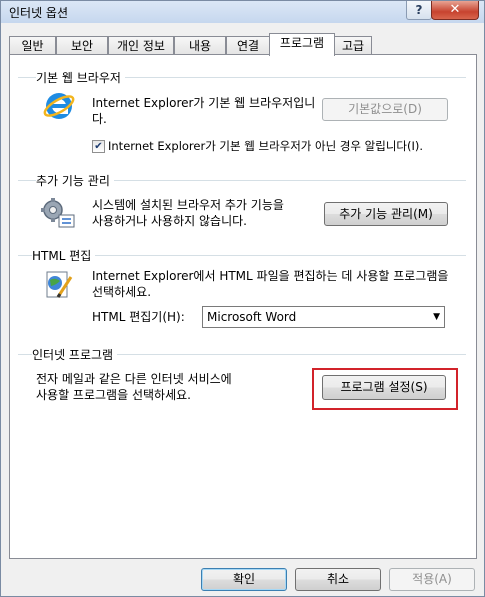 The width and height of the screenshot is (485, 597). I want to click on manage-addons-button: 추가 기능 관리(M), so click(386, 214).